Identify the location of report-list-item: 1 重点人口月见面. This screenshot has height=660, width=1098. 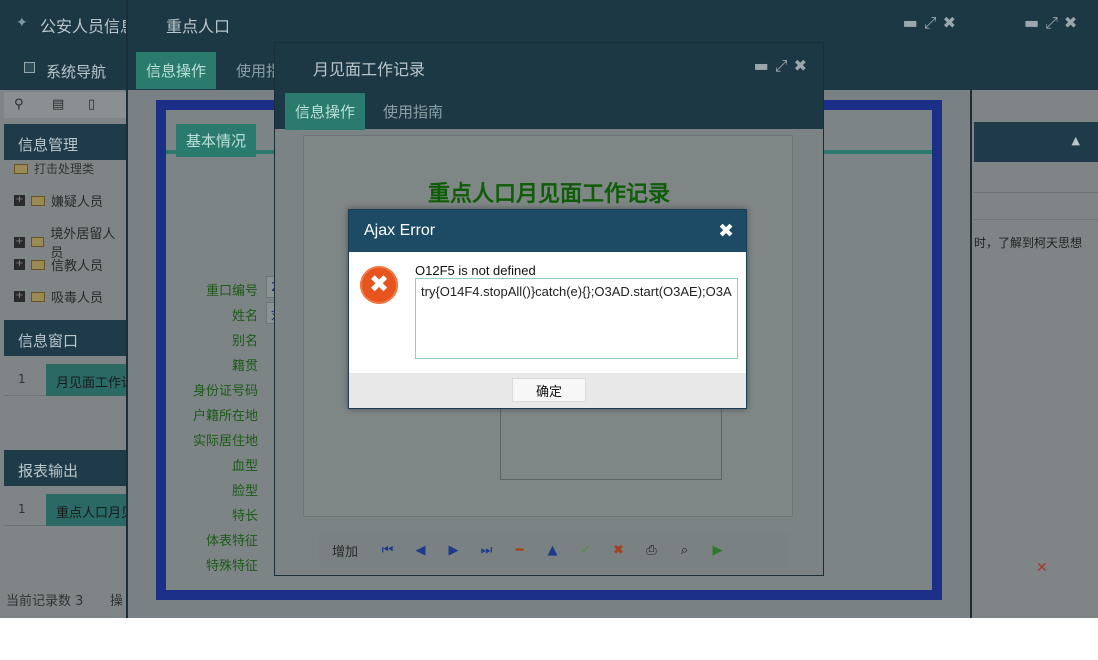
(65, 510).